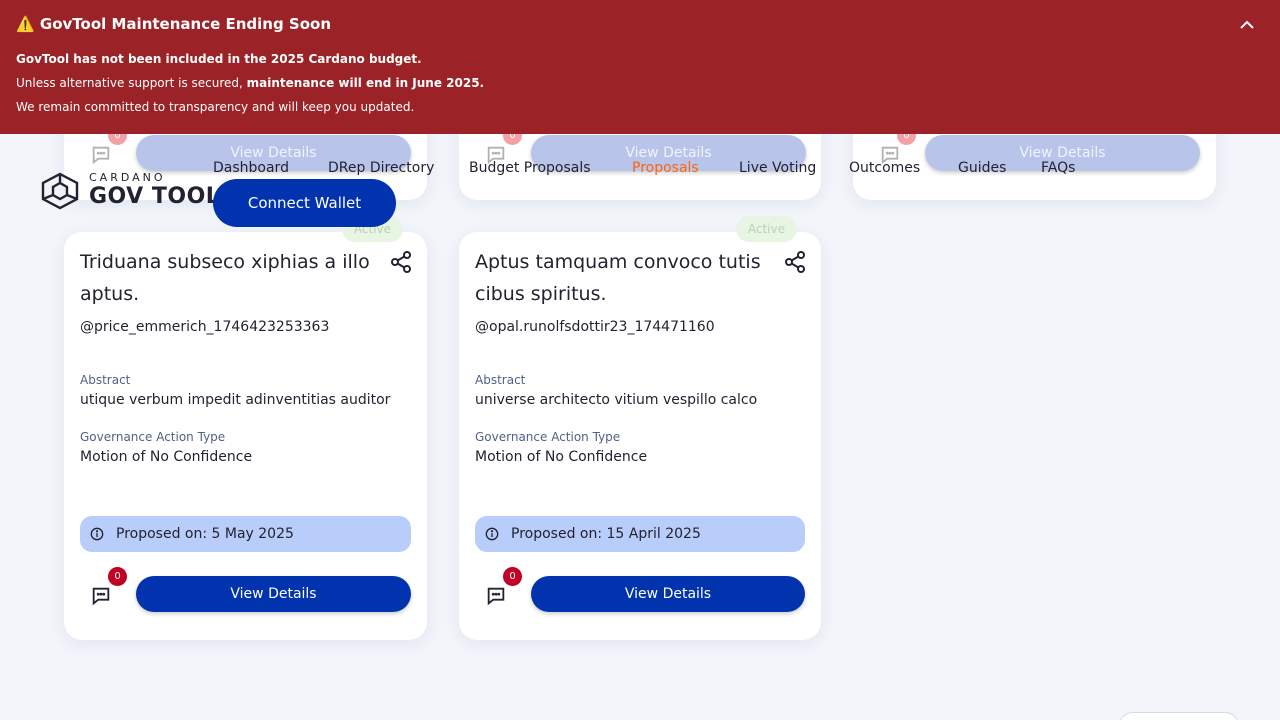 Image resolution: width=1280 pixels, height=720 pixels. Describe the element at coordinates (606, 534) in the screenshot. I see `proposed-date-text: Proposed on: 15 April 2025` at that location.